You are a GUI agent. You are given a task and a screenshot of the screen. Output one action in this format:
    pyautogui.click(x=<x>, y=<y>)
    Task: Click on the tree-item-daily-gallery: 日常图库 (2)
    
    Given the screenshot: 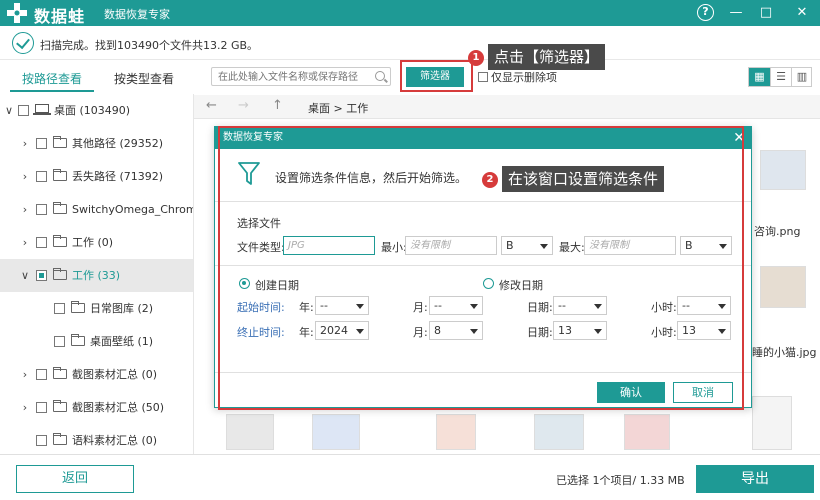 What is the action you would take?
    pyautogui.click(x=96, y=308)
    